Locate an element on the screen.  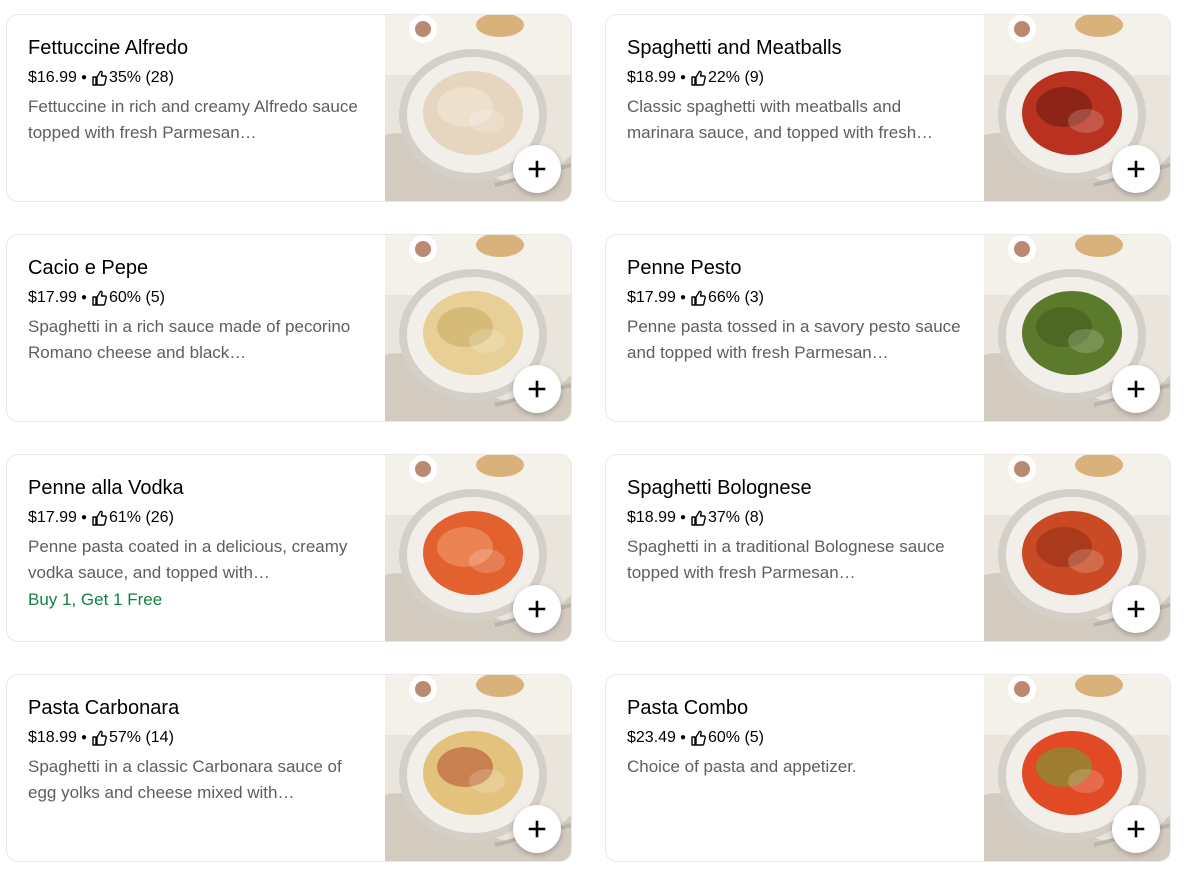
menu-item-title: Spaghetti and Meatballs is located at coordinates (734, 48).